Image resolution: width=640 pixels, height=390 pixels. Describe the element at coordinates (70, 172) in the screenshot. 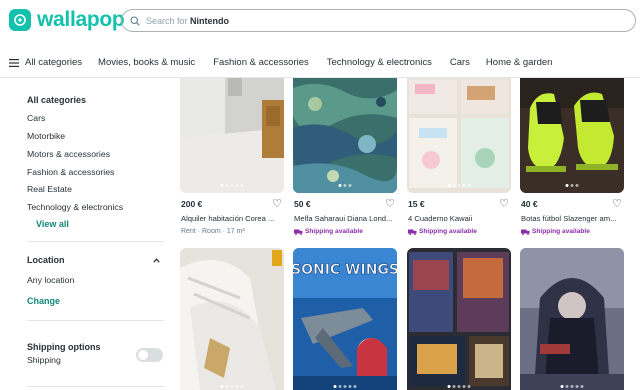

I see `category-fashion-accessories: Fashion & accessories` at that location.